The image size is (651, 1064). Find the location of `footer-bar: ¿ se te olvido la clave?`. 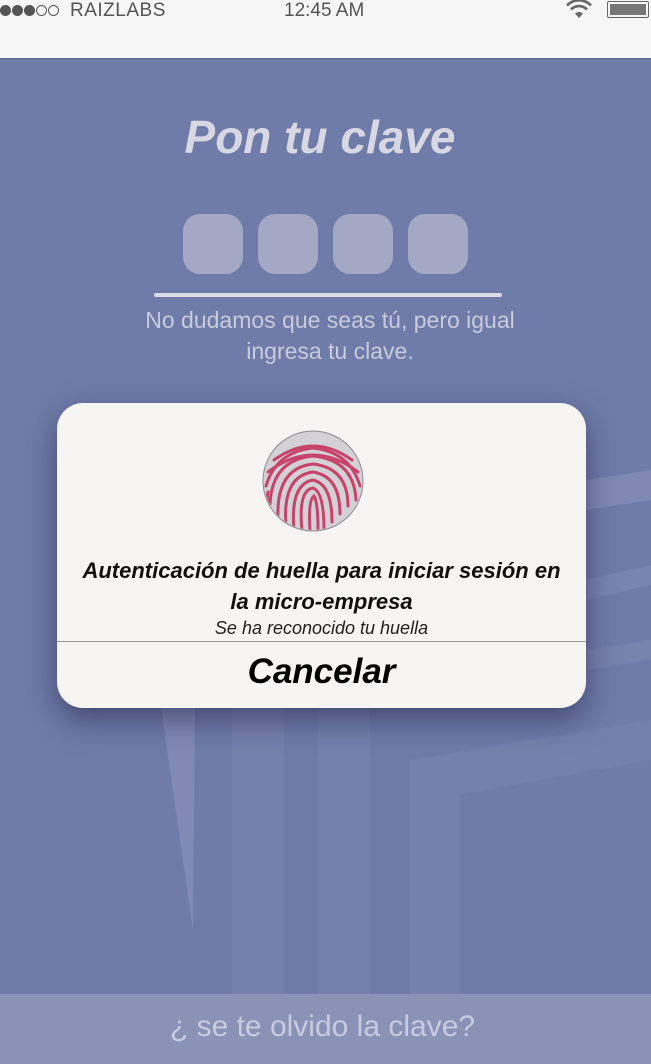

footer-bar: ¿ se te olvido la clave? is located at coordinates (325, 1029).